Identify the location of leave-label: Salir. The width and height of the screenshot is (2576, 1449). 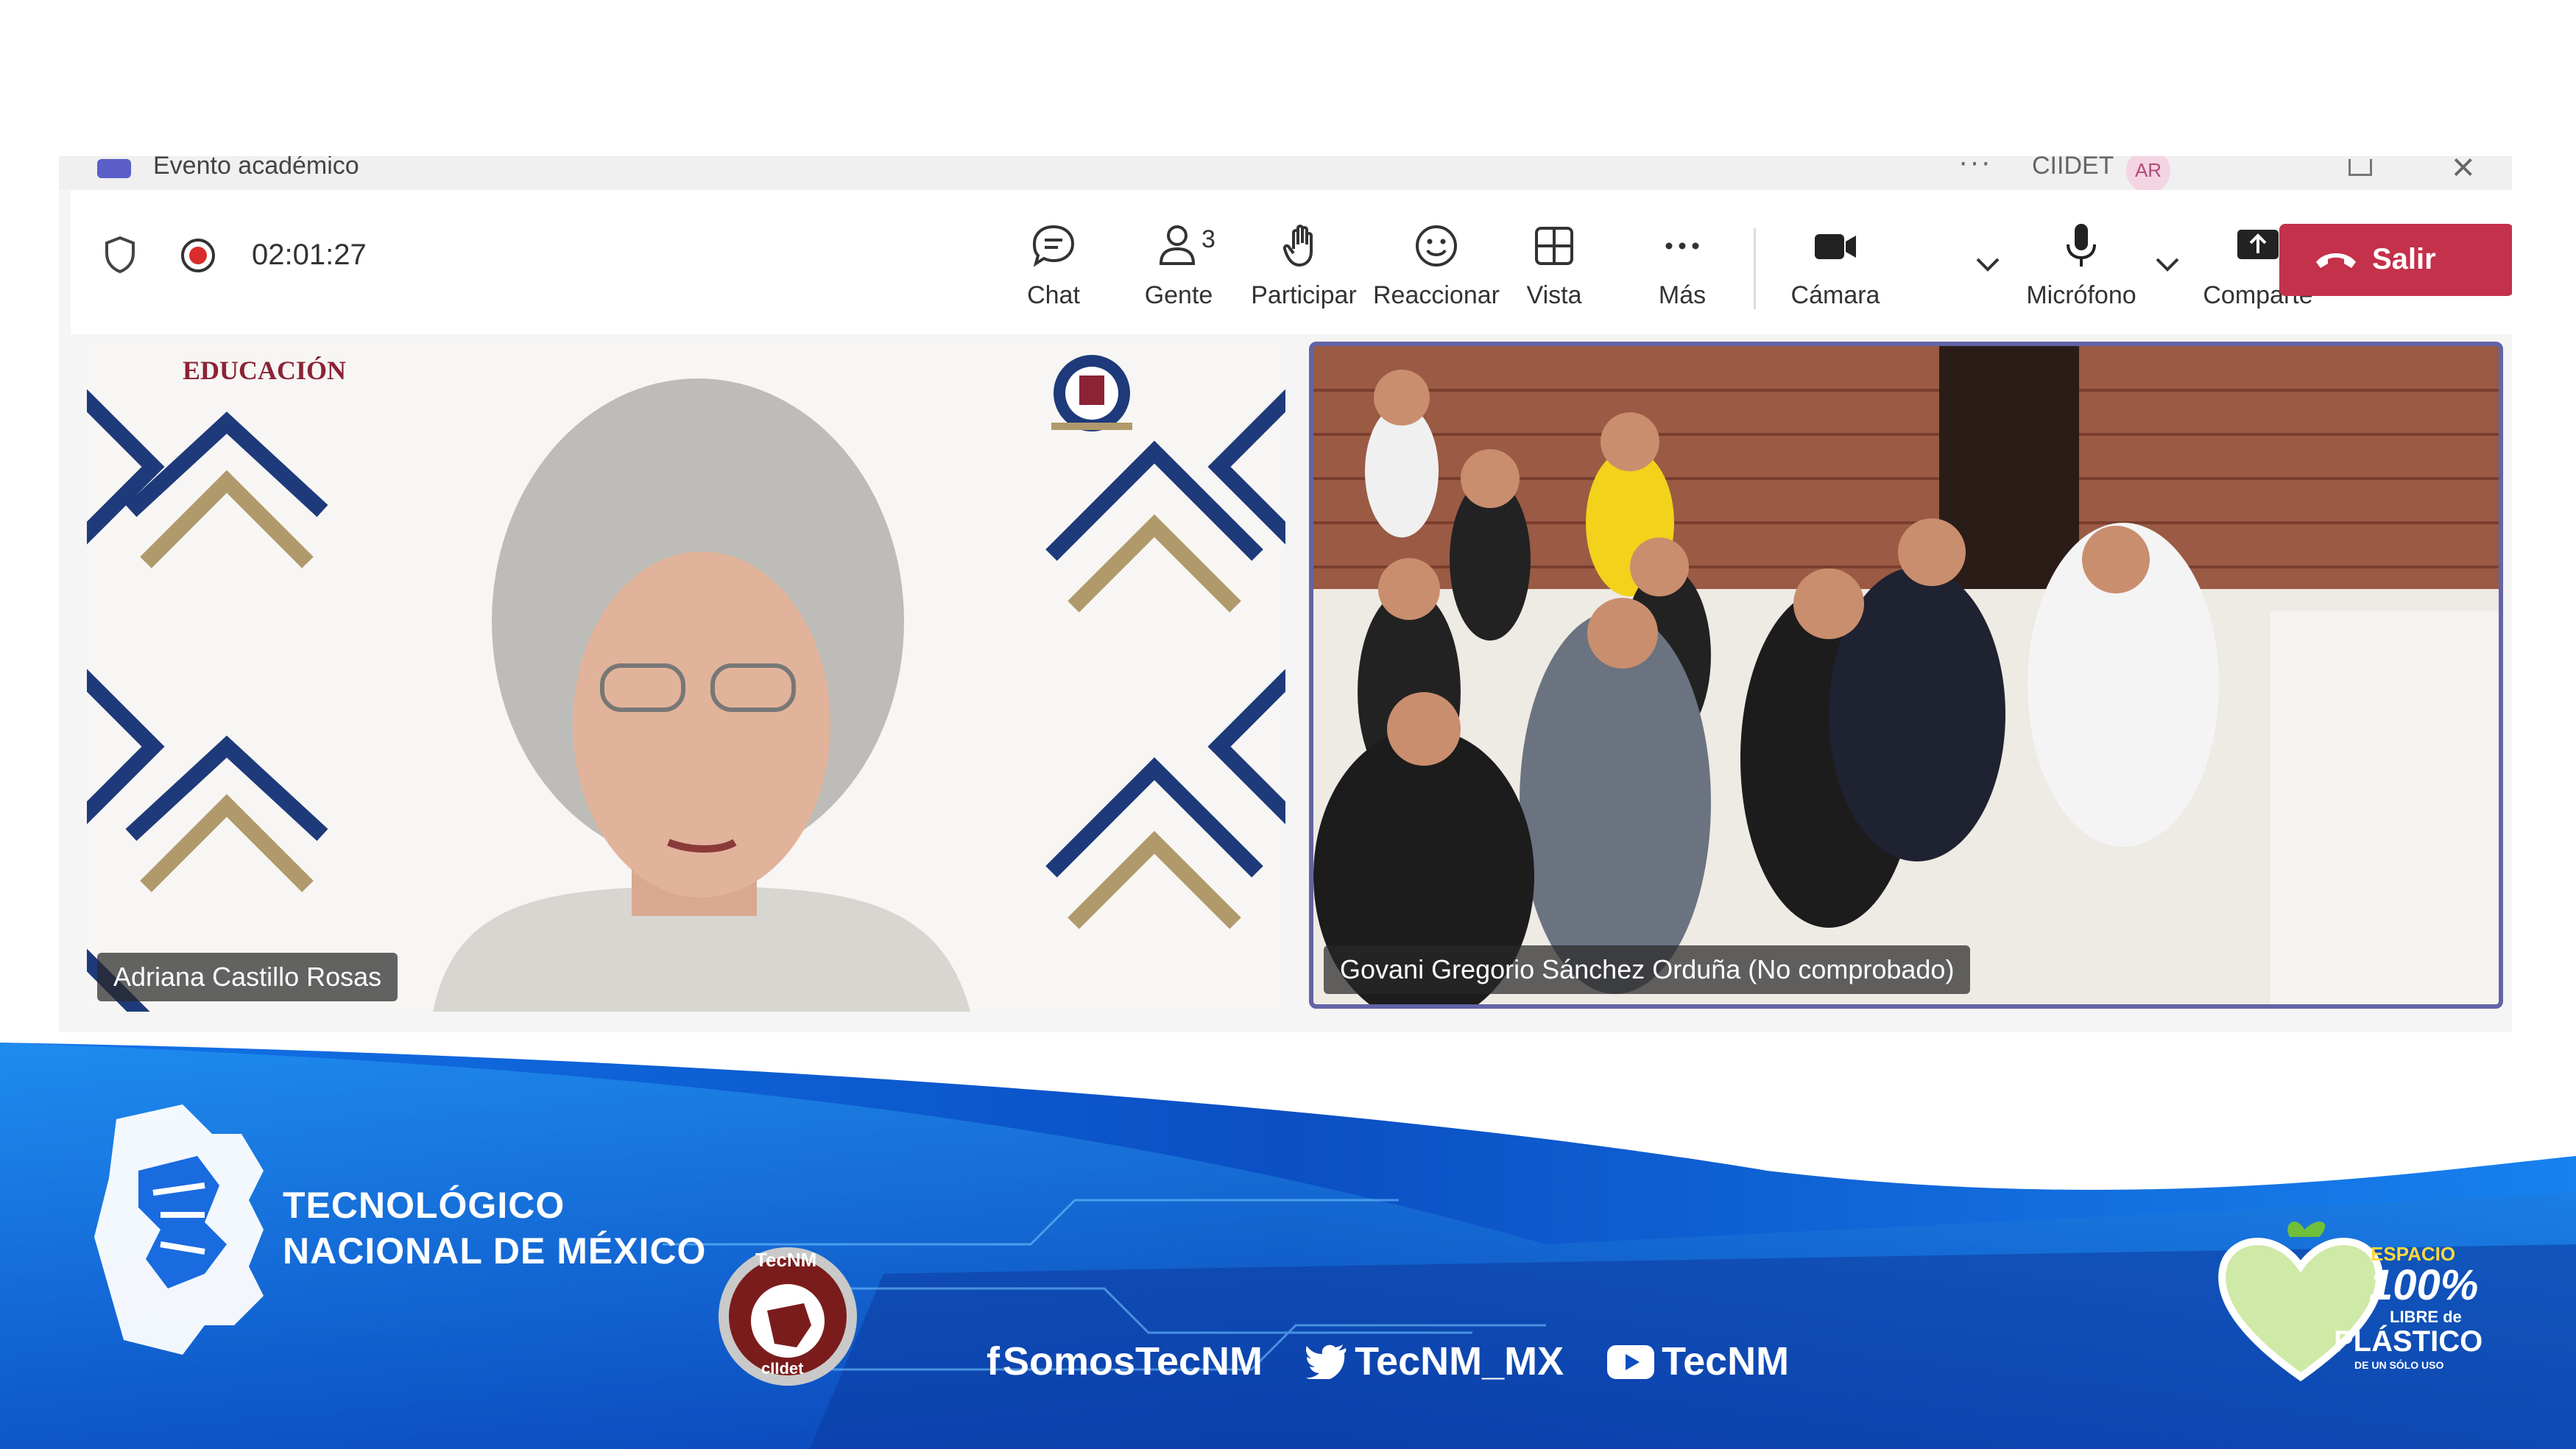
(2404, 259).